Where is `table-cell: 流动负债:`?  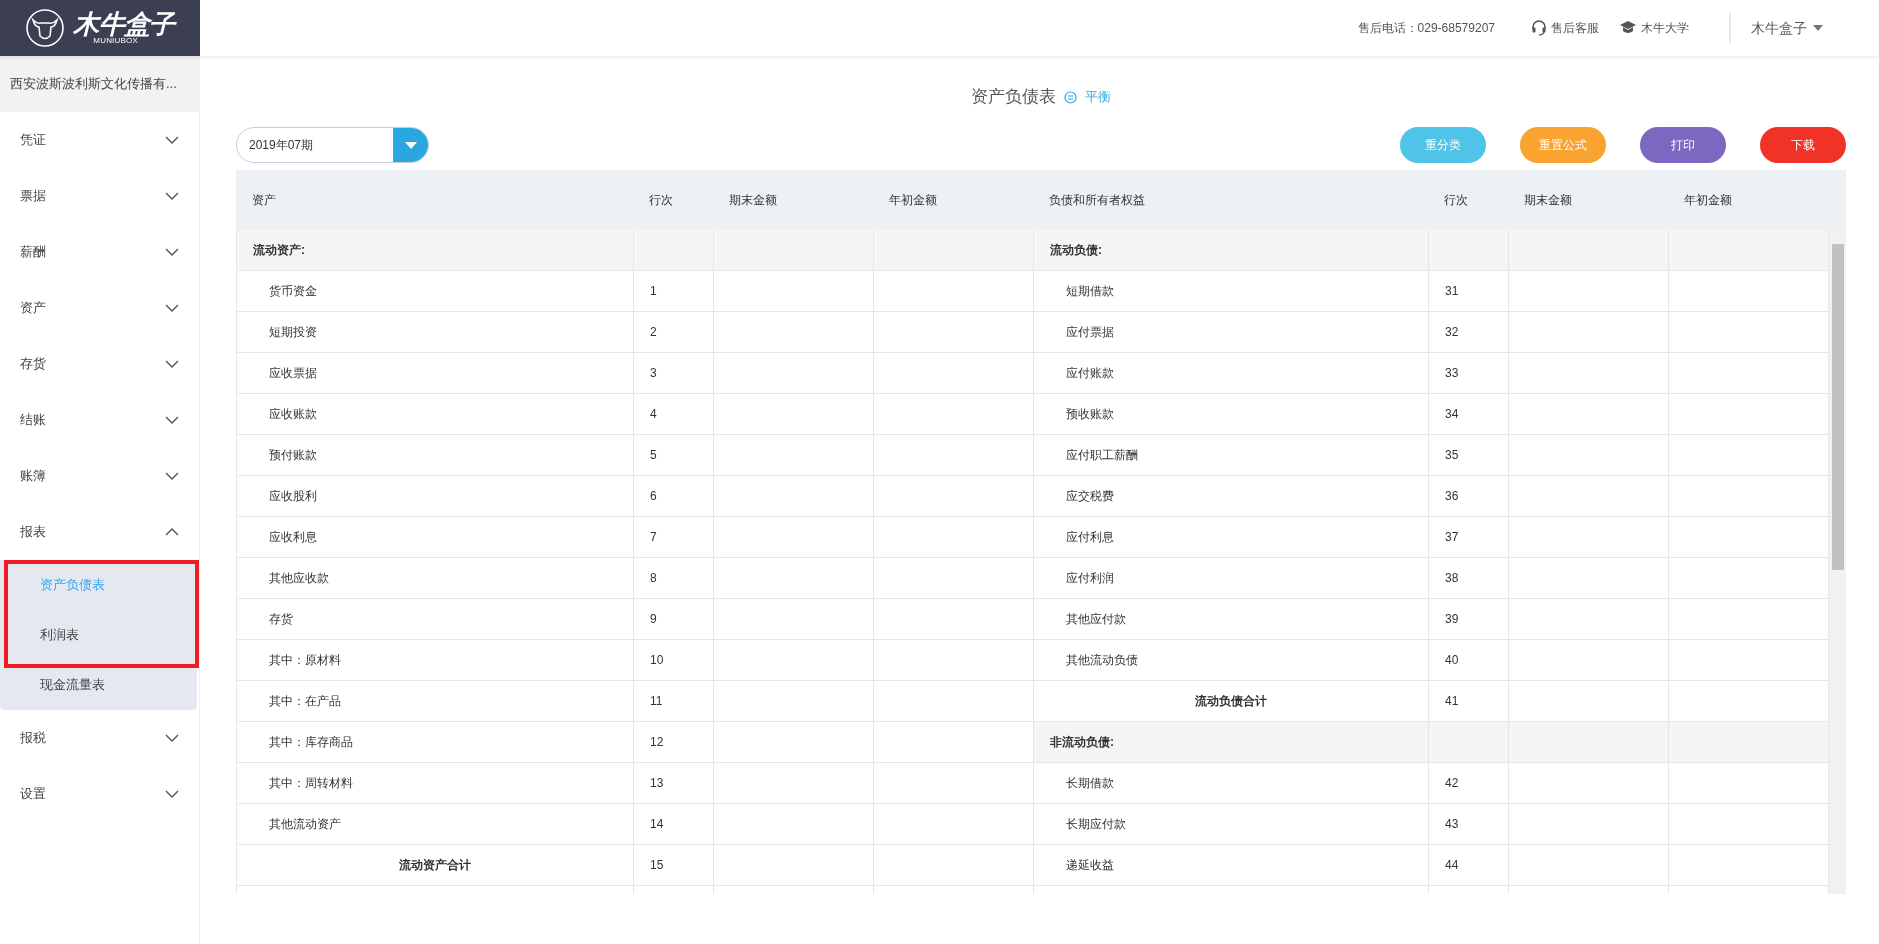 table-cell: 流动负债: is located at coordinates (1231, 250).